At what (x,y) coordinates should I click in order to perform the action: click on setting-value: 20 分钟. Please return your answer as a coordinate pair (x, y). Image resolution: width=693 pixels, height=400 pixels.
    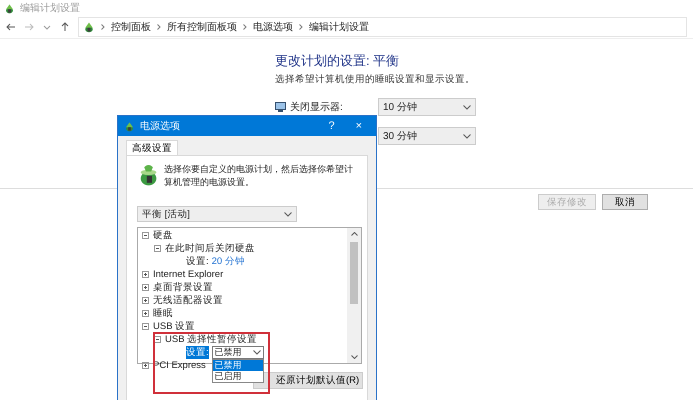
    Looking at the image, I should click on (228, 261).